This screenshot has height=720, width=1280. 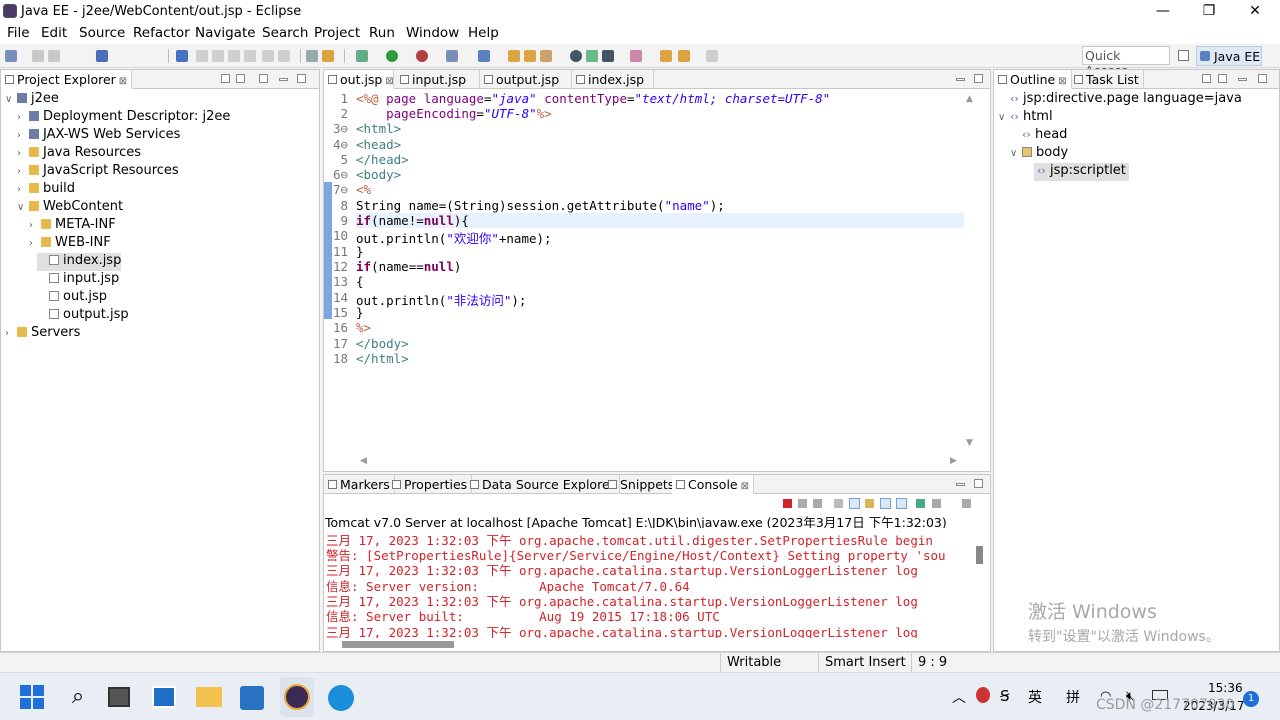 I want to click on console-horizontal-scrollbar, so click(x=398, y=644).